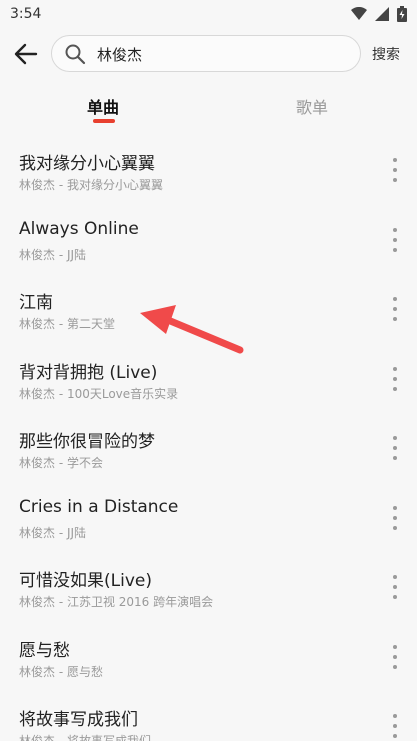 The width and height of the screenshot is (417, 741). What do you see at coordinates (36, 303) in the screenshot?
I see `song-title: 江南` at bounding box center [36, 303].